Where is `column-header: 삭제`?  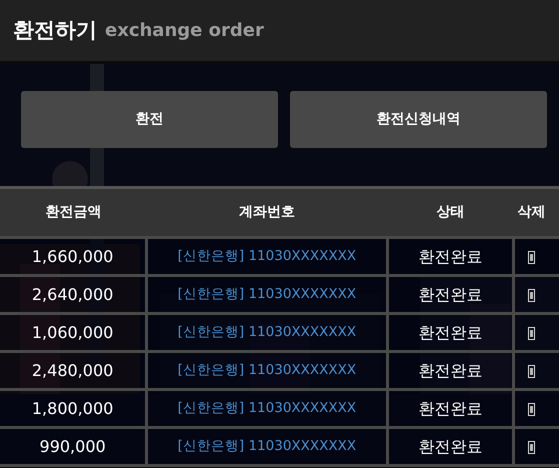 column-header: 삭제 is located at coordinates (532, 212).